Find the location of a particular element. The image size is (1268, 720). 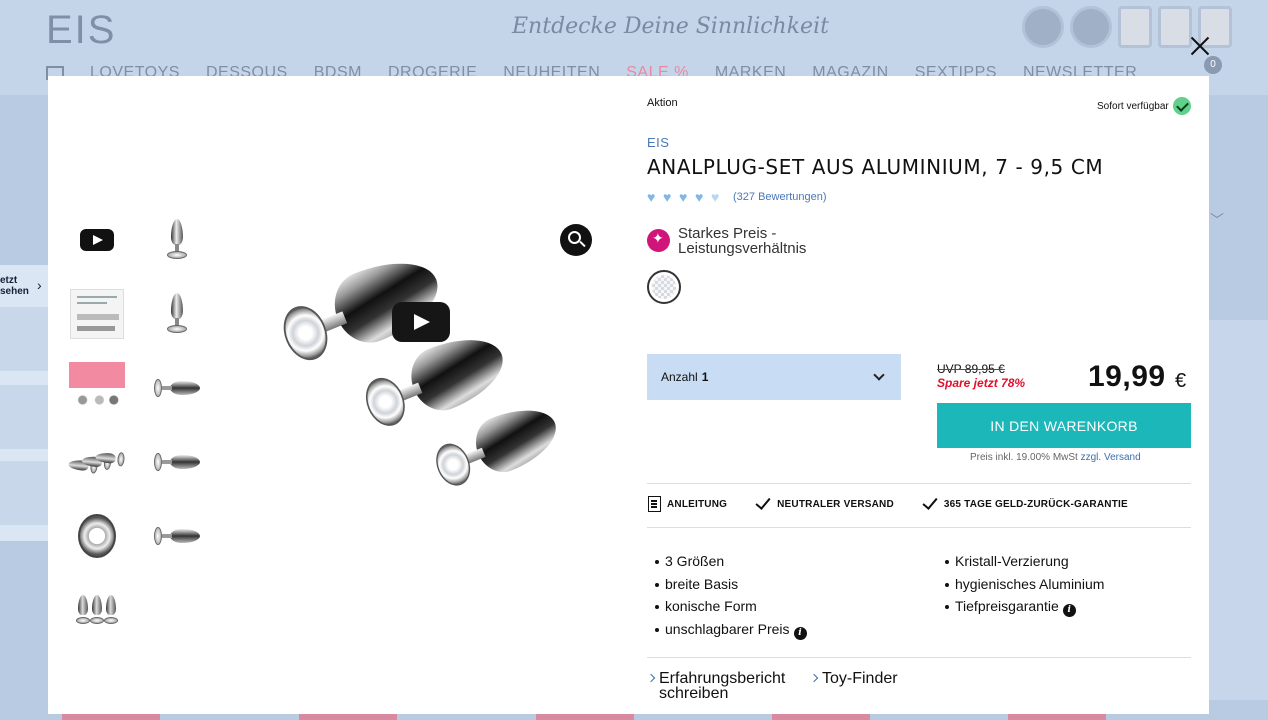

guarantee-feature: 365 TAGE GELD-ZURÜCK-GARANTIE is located at coordinates (1025, 502).